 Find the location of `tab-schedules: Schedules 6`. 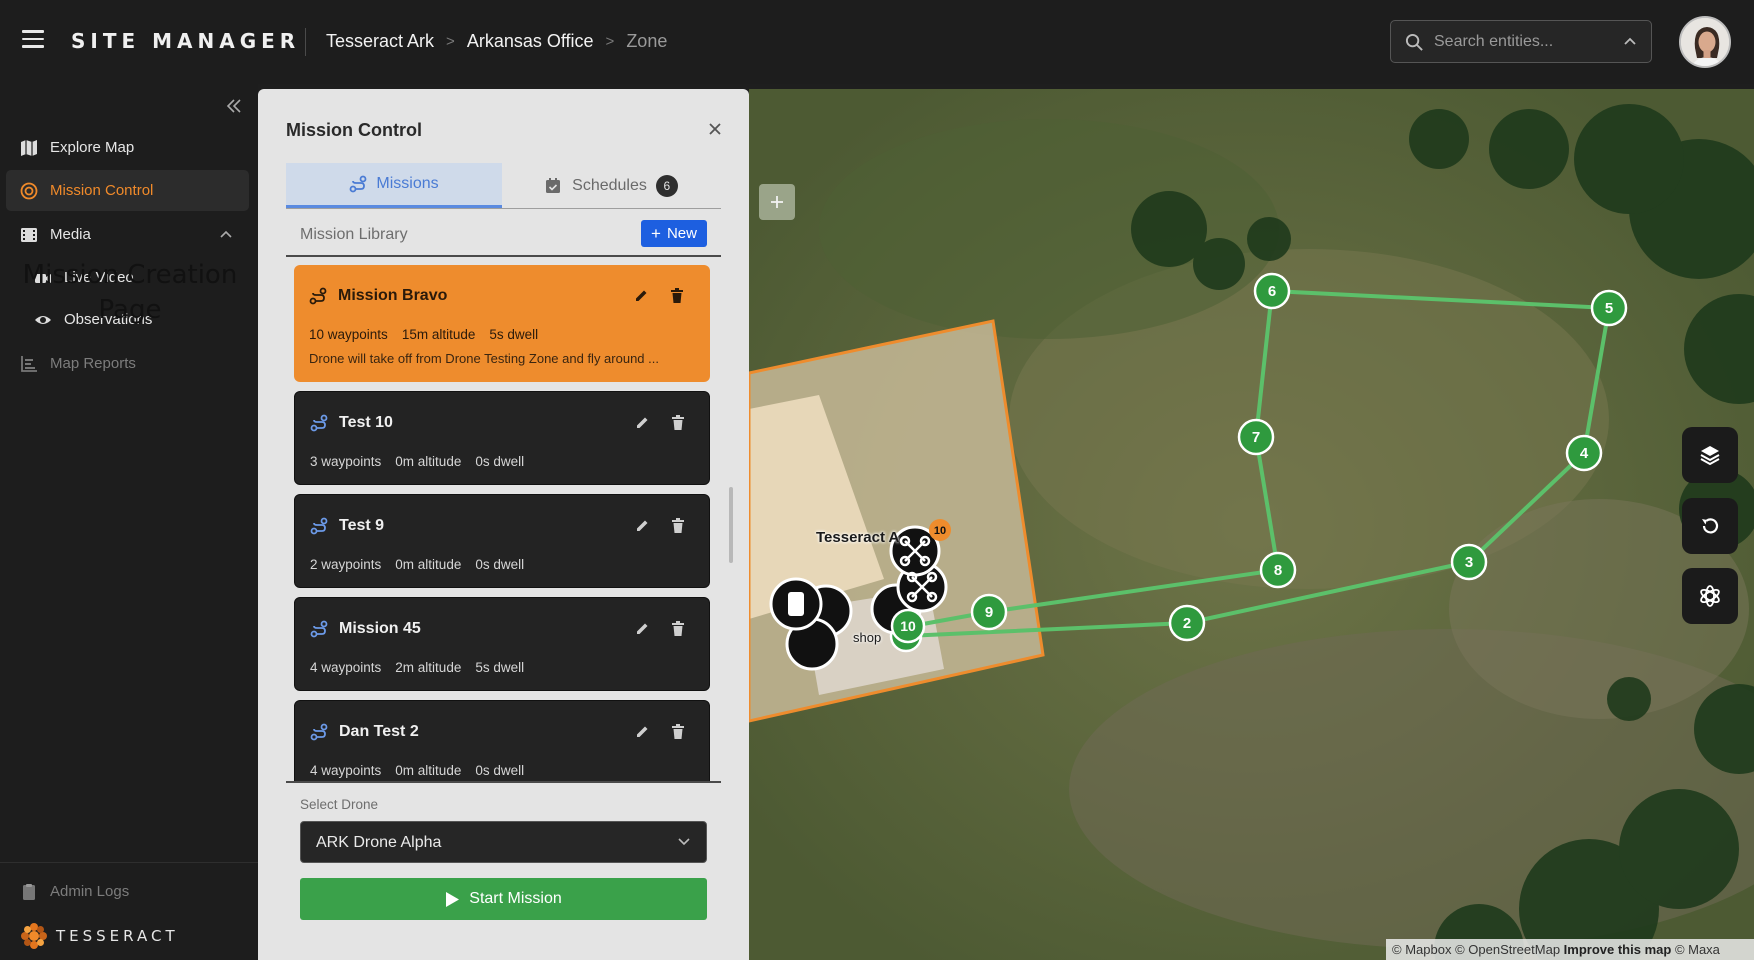

tab-schedules: Schedules 6 is located at coordinates (611, 185).